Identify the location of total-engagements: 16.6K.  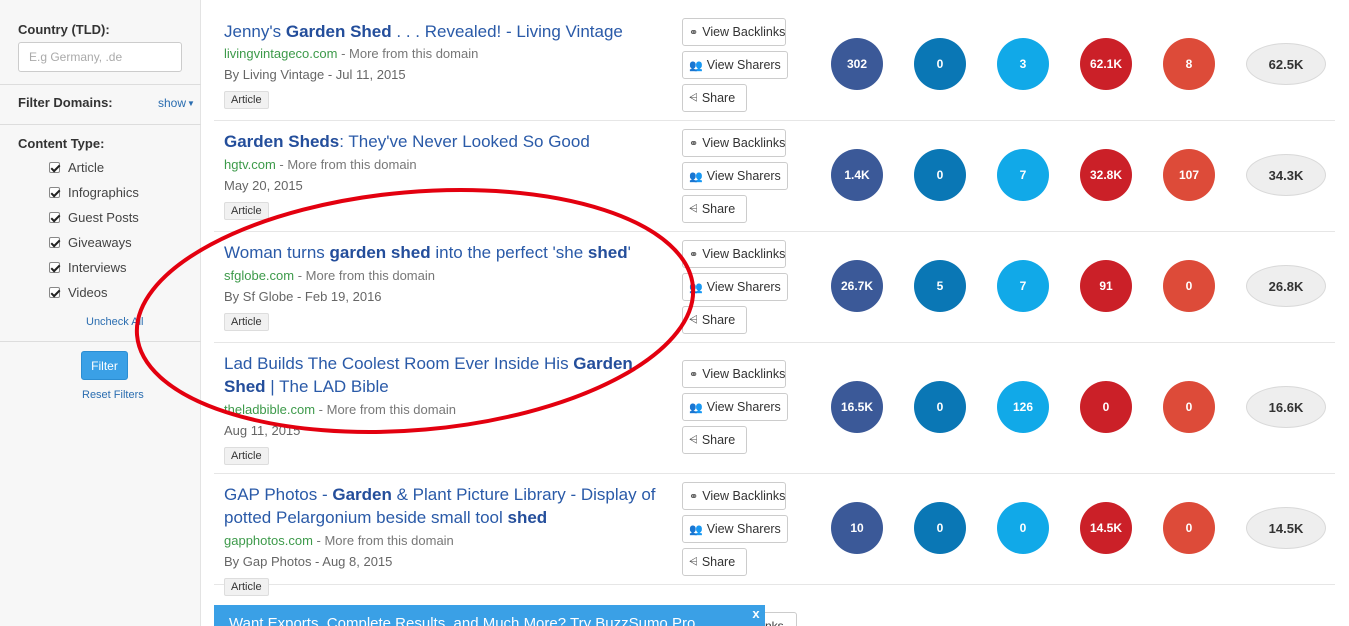
(1286, 407).